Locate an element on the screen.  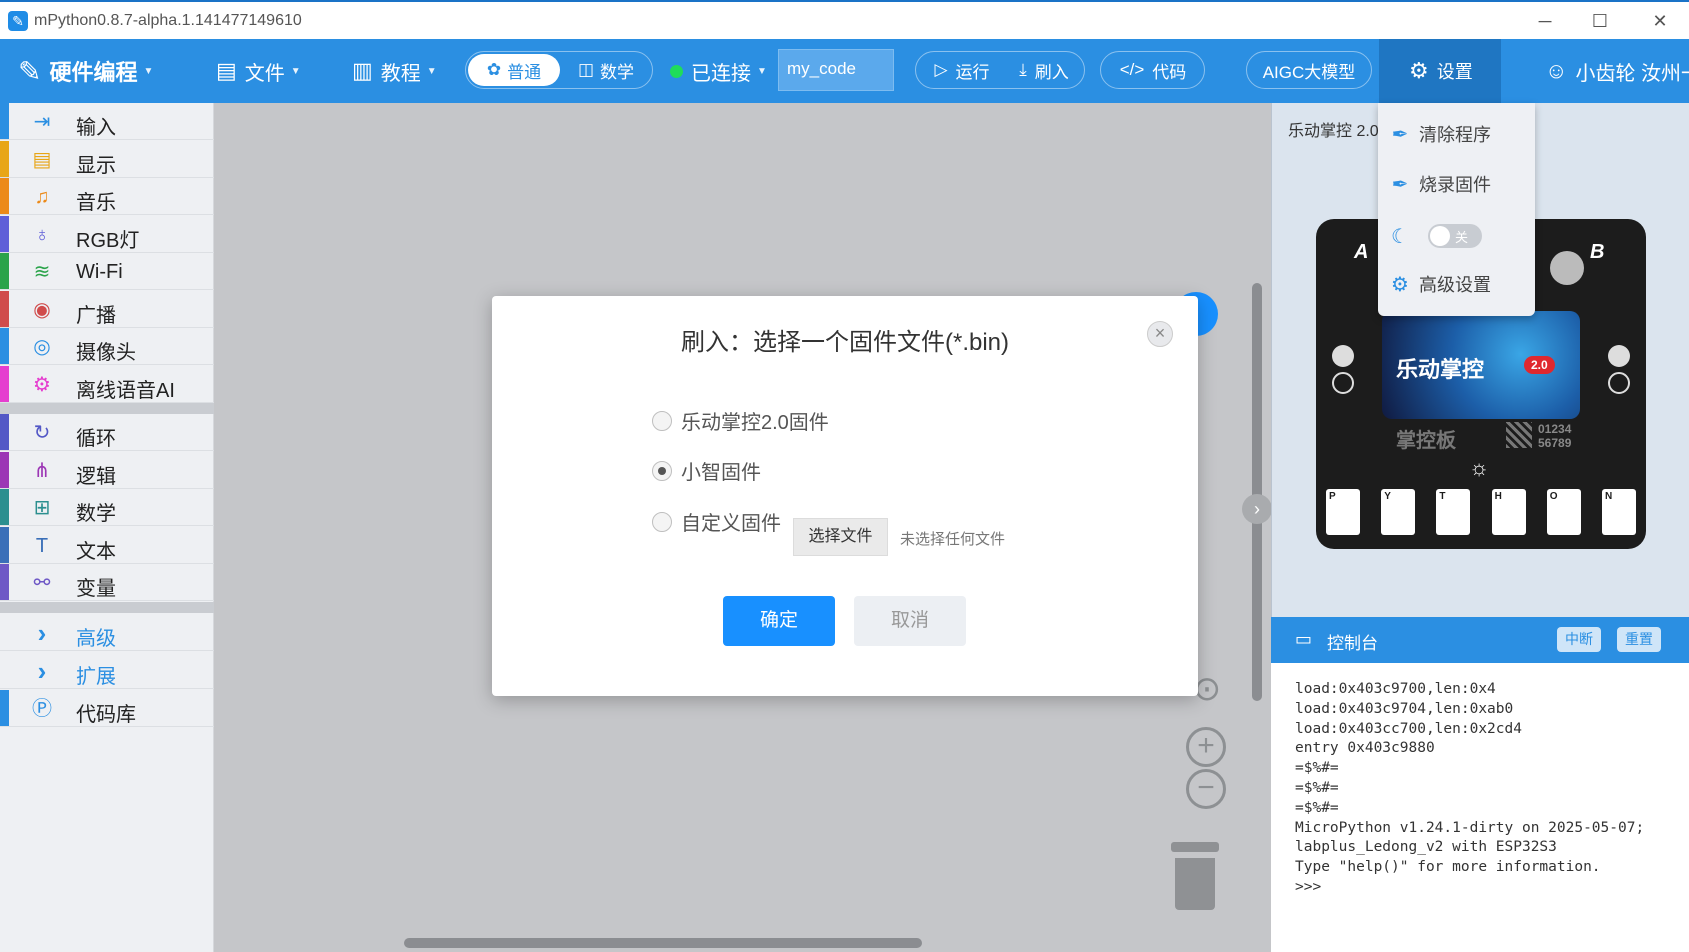
console-line: load:0x403c9700,len:0x4 is located at coordinates (1395, 689).